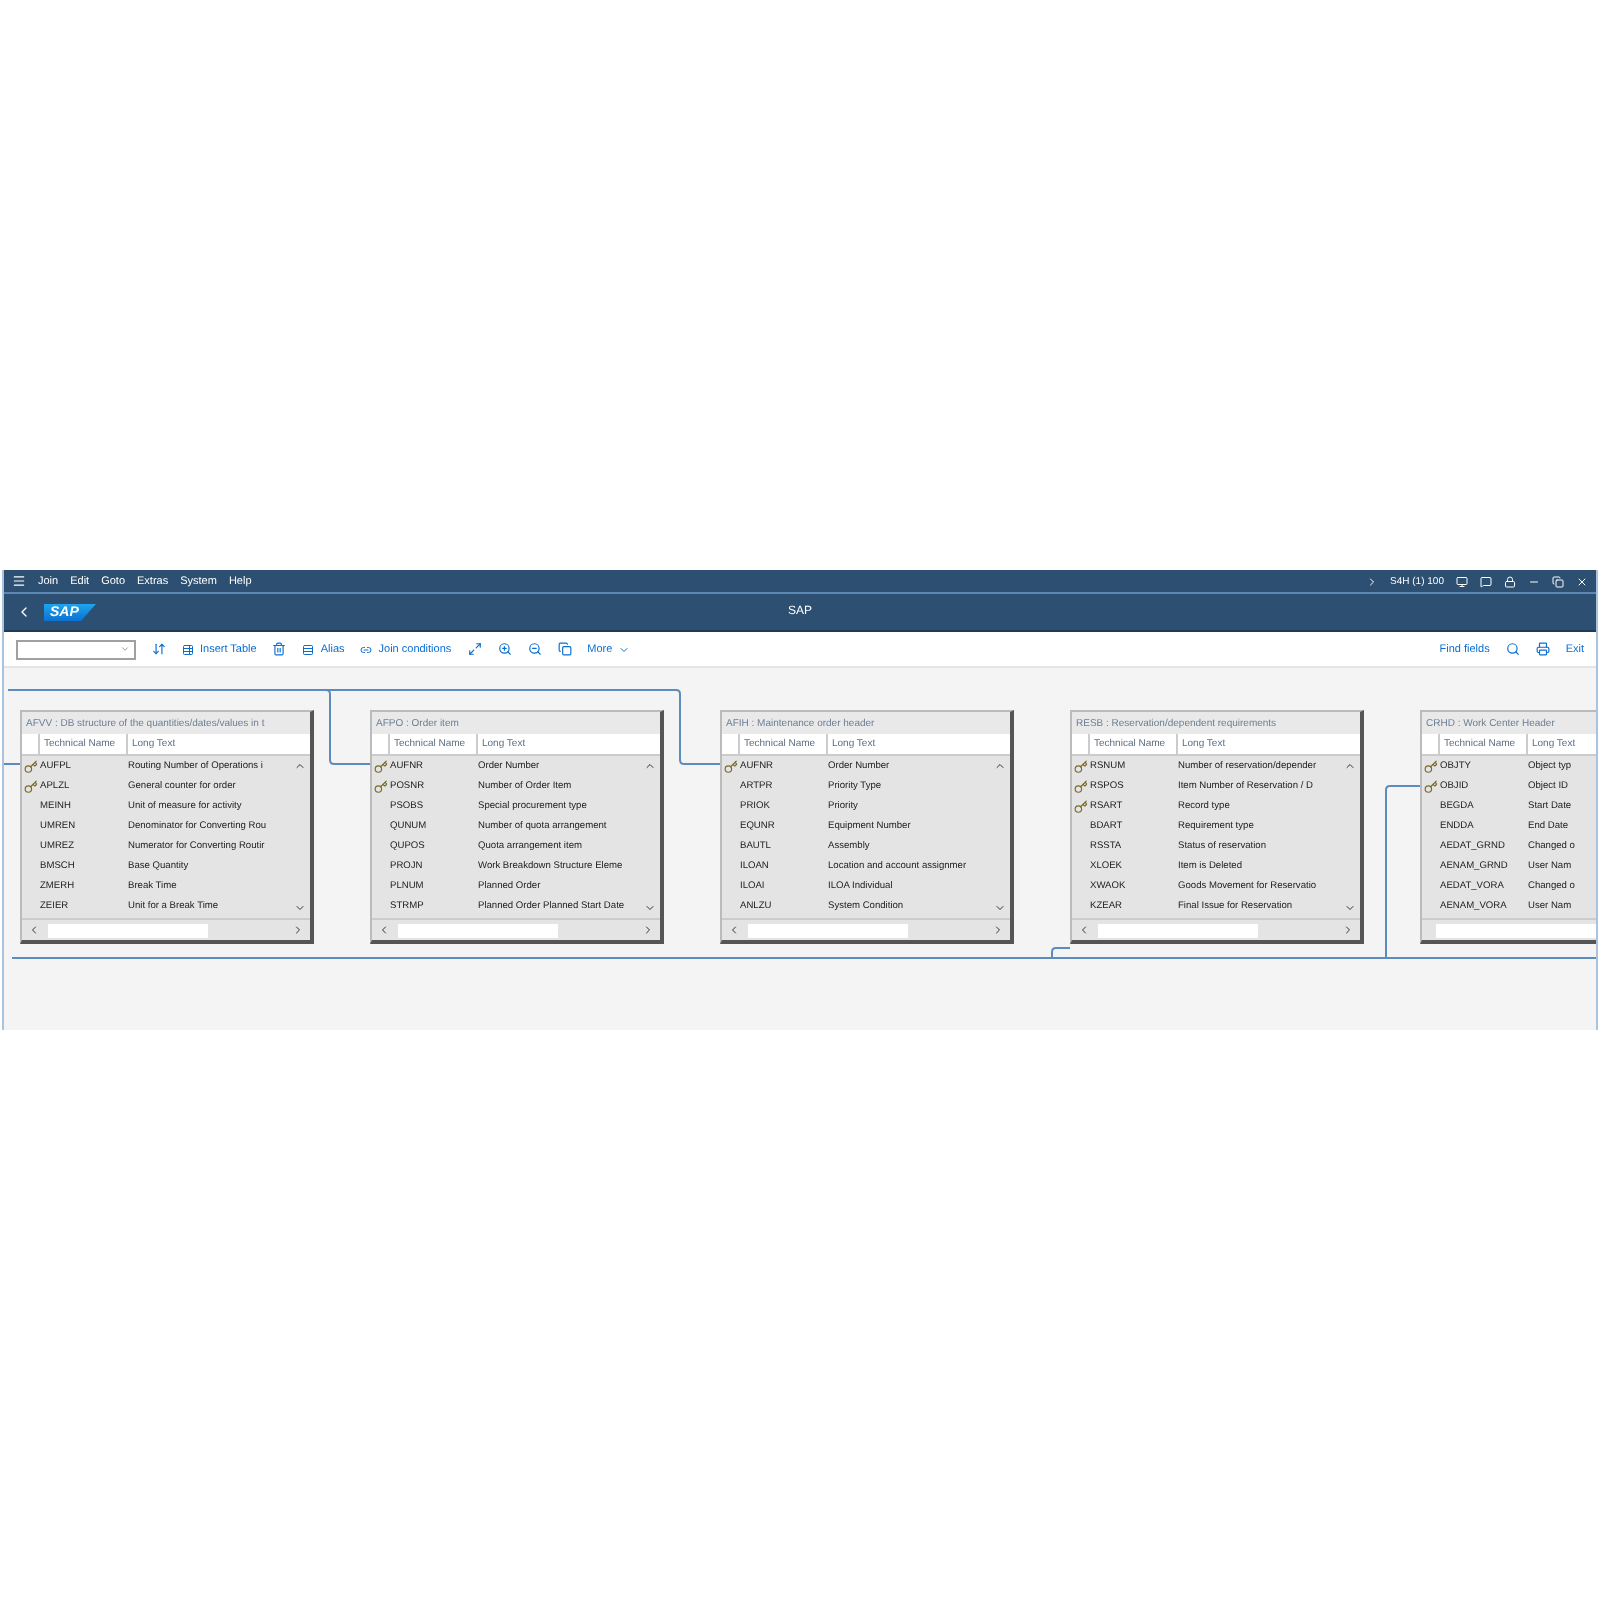 Image resolution: width=1600 pixels, height=1600 pixels. Describe the element at coordinates (366, 649) in the screenshot. I see `link-icon` at that location.